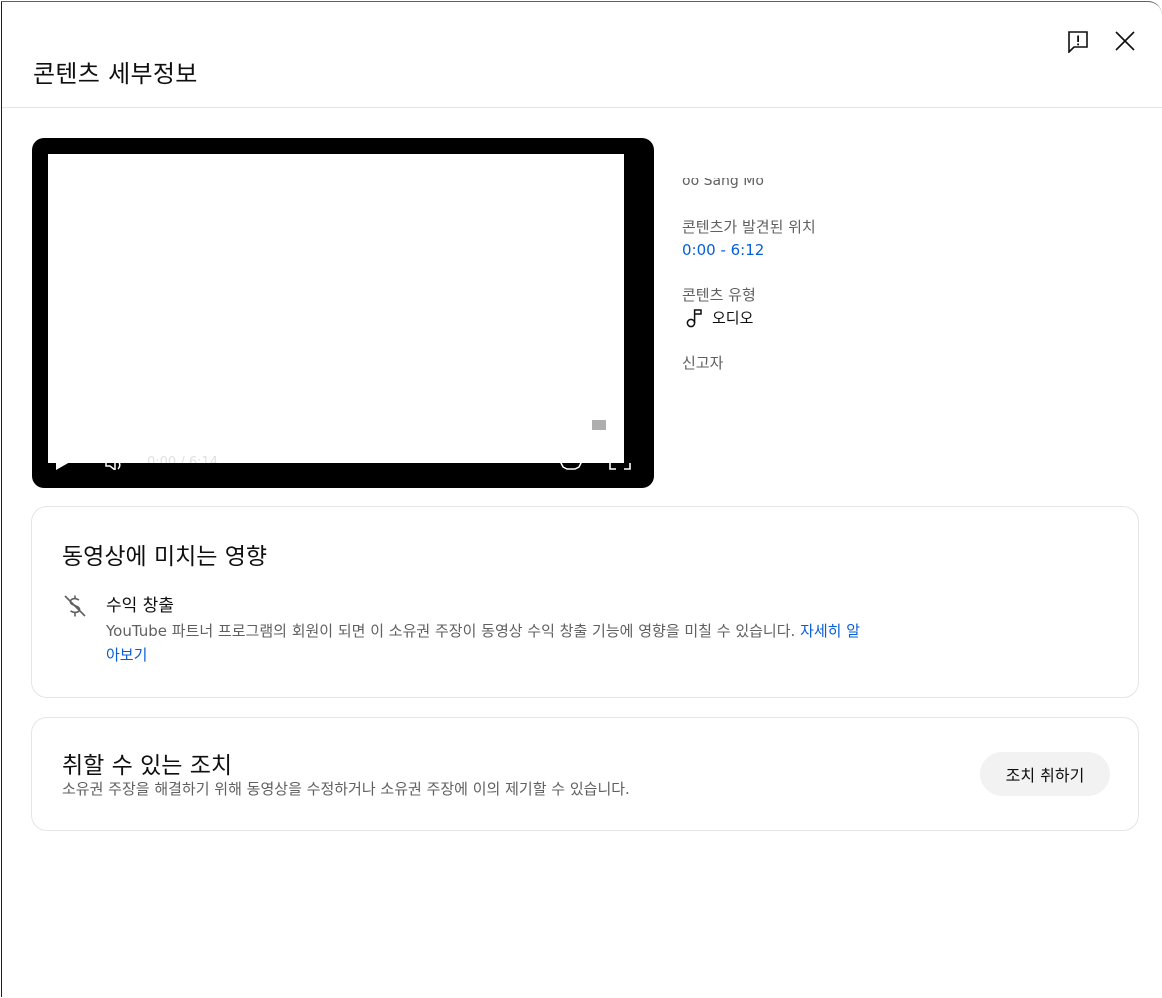  I want to click on play-button, so click(64, 462).